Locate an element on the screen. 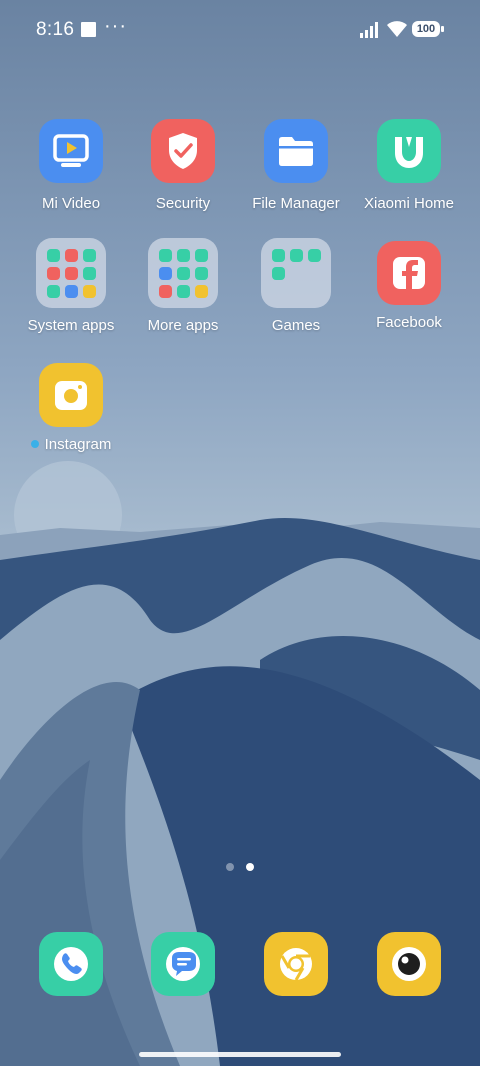  app-xiaomi-home: Xiaomi Home is located at coordinates (409, 165).